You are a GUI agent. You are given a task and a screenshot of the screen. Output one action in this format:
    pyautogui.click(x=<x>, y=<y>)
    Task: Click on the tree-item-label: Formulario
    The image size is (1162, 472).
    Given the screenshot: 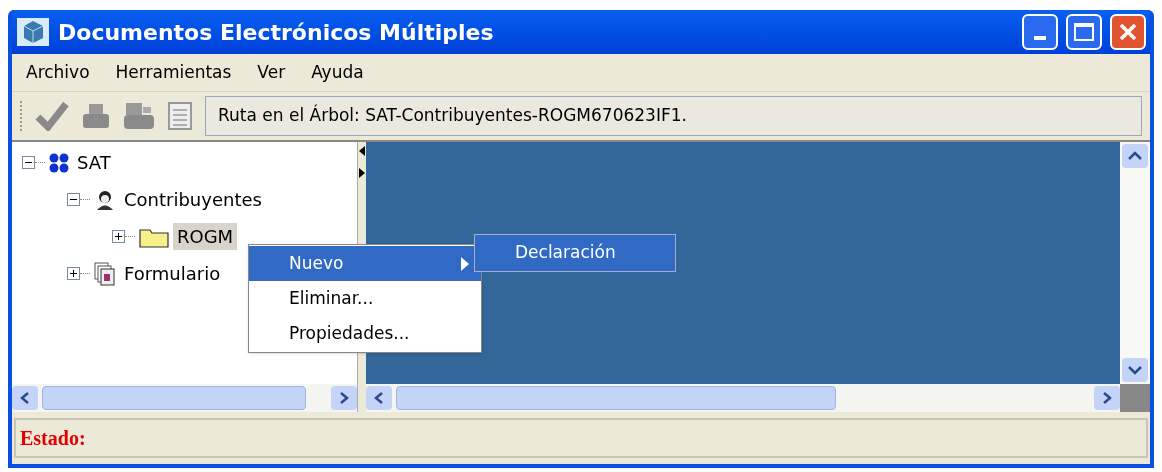 What is the action you would take?
    pyautogui.click(x=172, y=273)
    